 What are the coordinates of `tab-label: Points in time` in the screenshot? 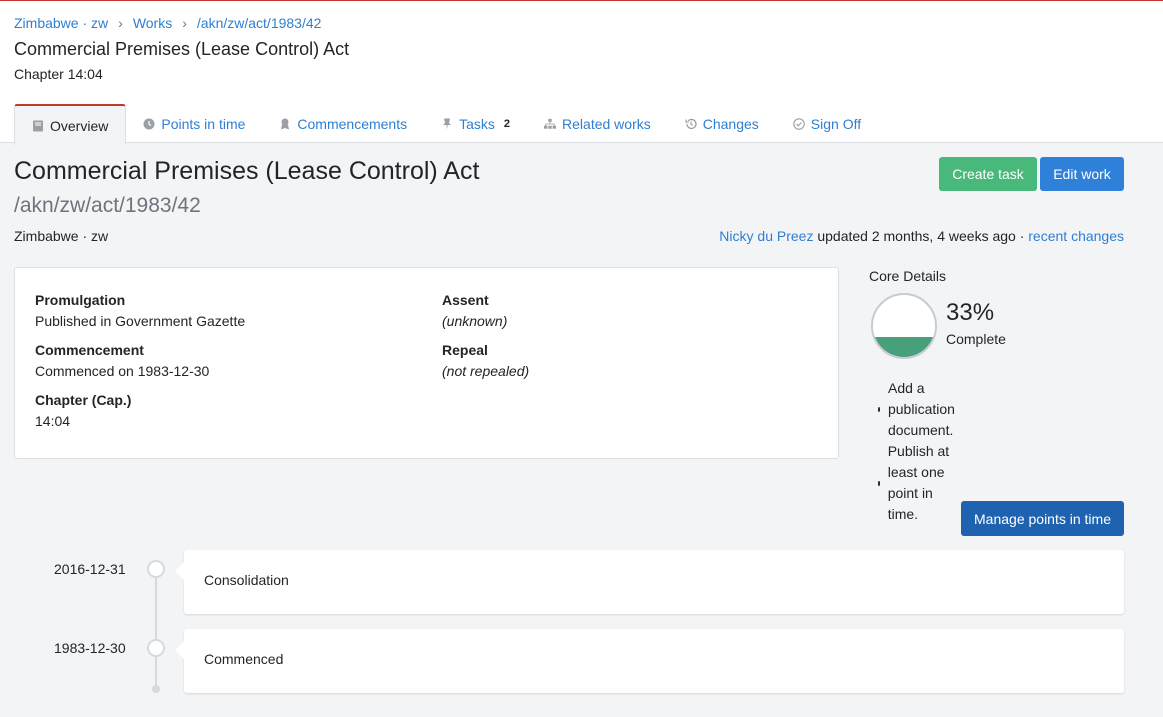 It's located at (203, 124).